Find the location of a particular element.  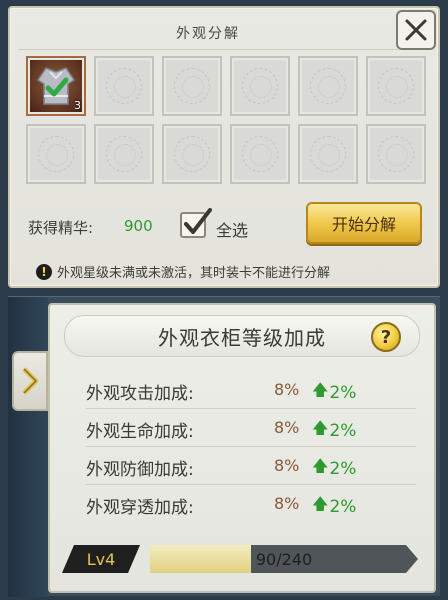

essence-value: 900 is located at coordinates (138, 226).